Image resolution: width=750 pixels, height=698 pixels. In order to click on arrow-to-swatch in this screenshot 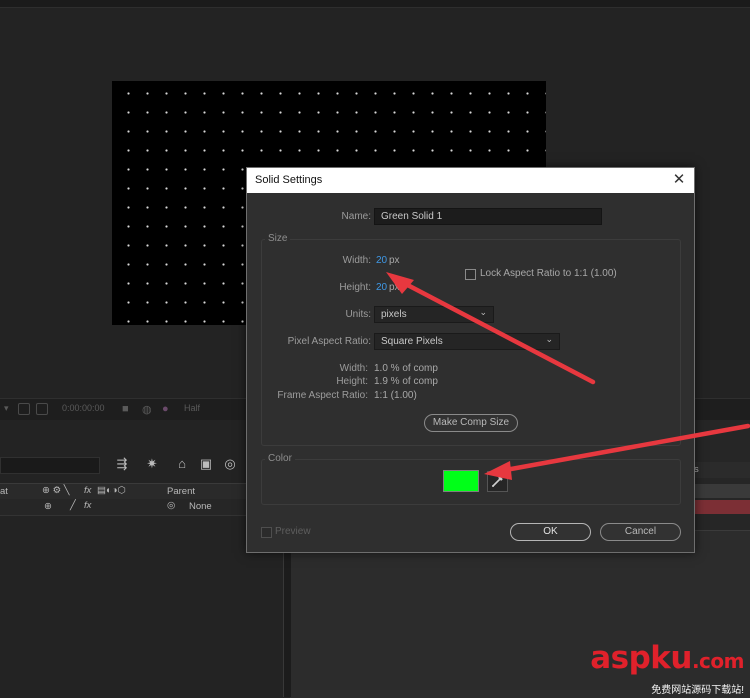, I will do `click(623, 448)`.